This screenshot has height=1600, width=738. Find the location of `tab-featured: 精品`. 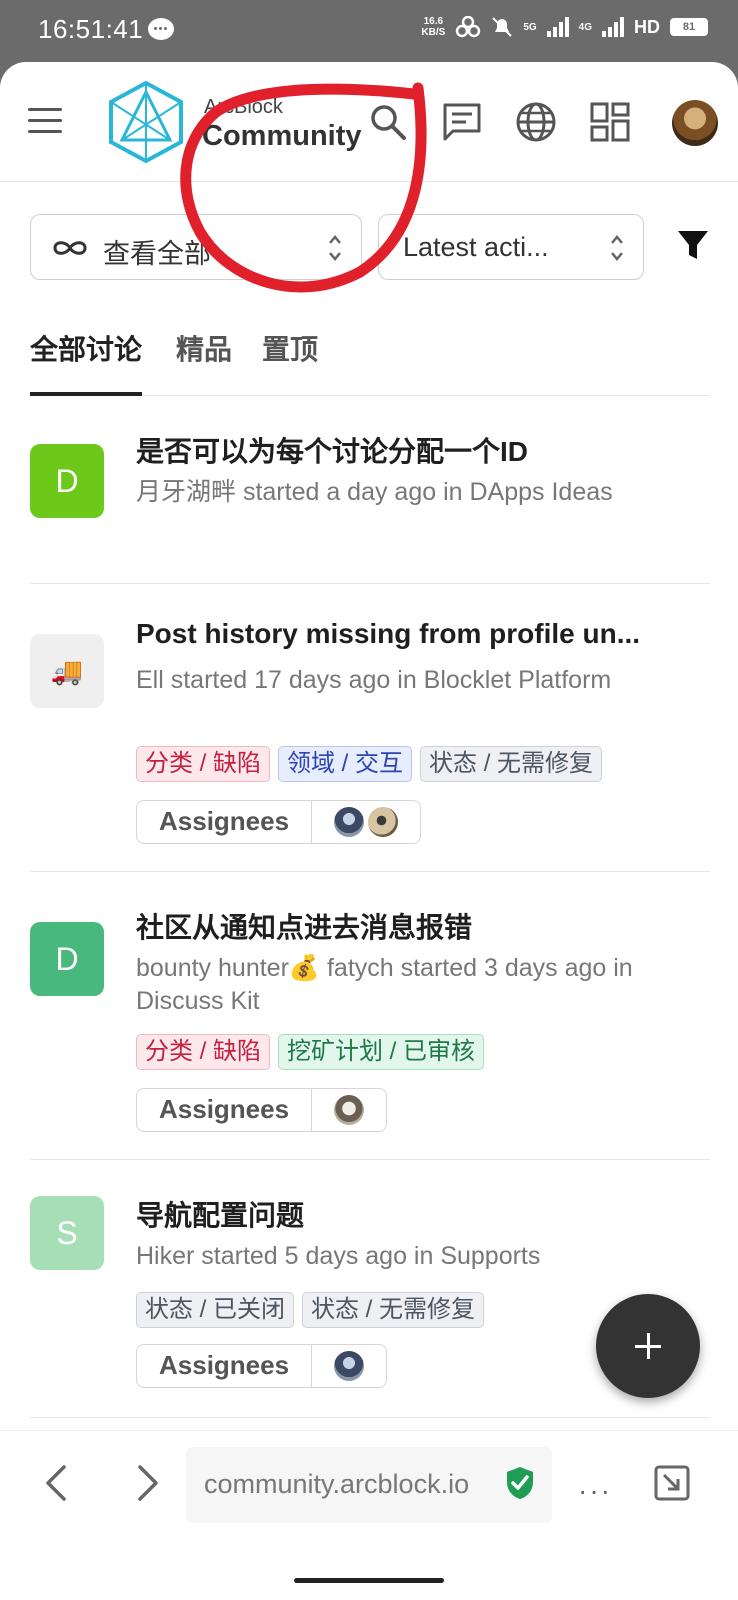

tab-featured: 精品 is located at coordinates (204, 363).